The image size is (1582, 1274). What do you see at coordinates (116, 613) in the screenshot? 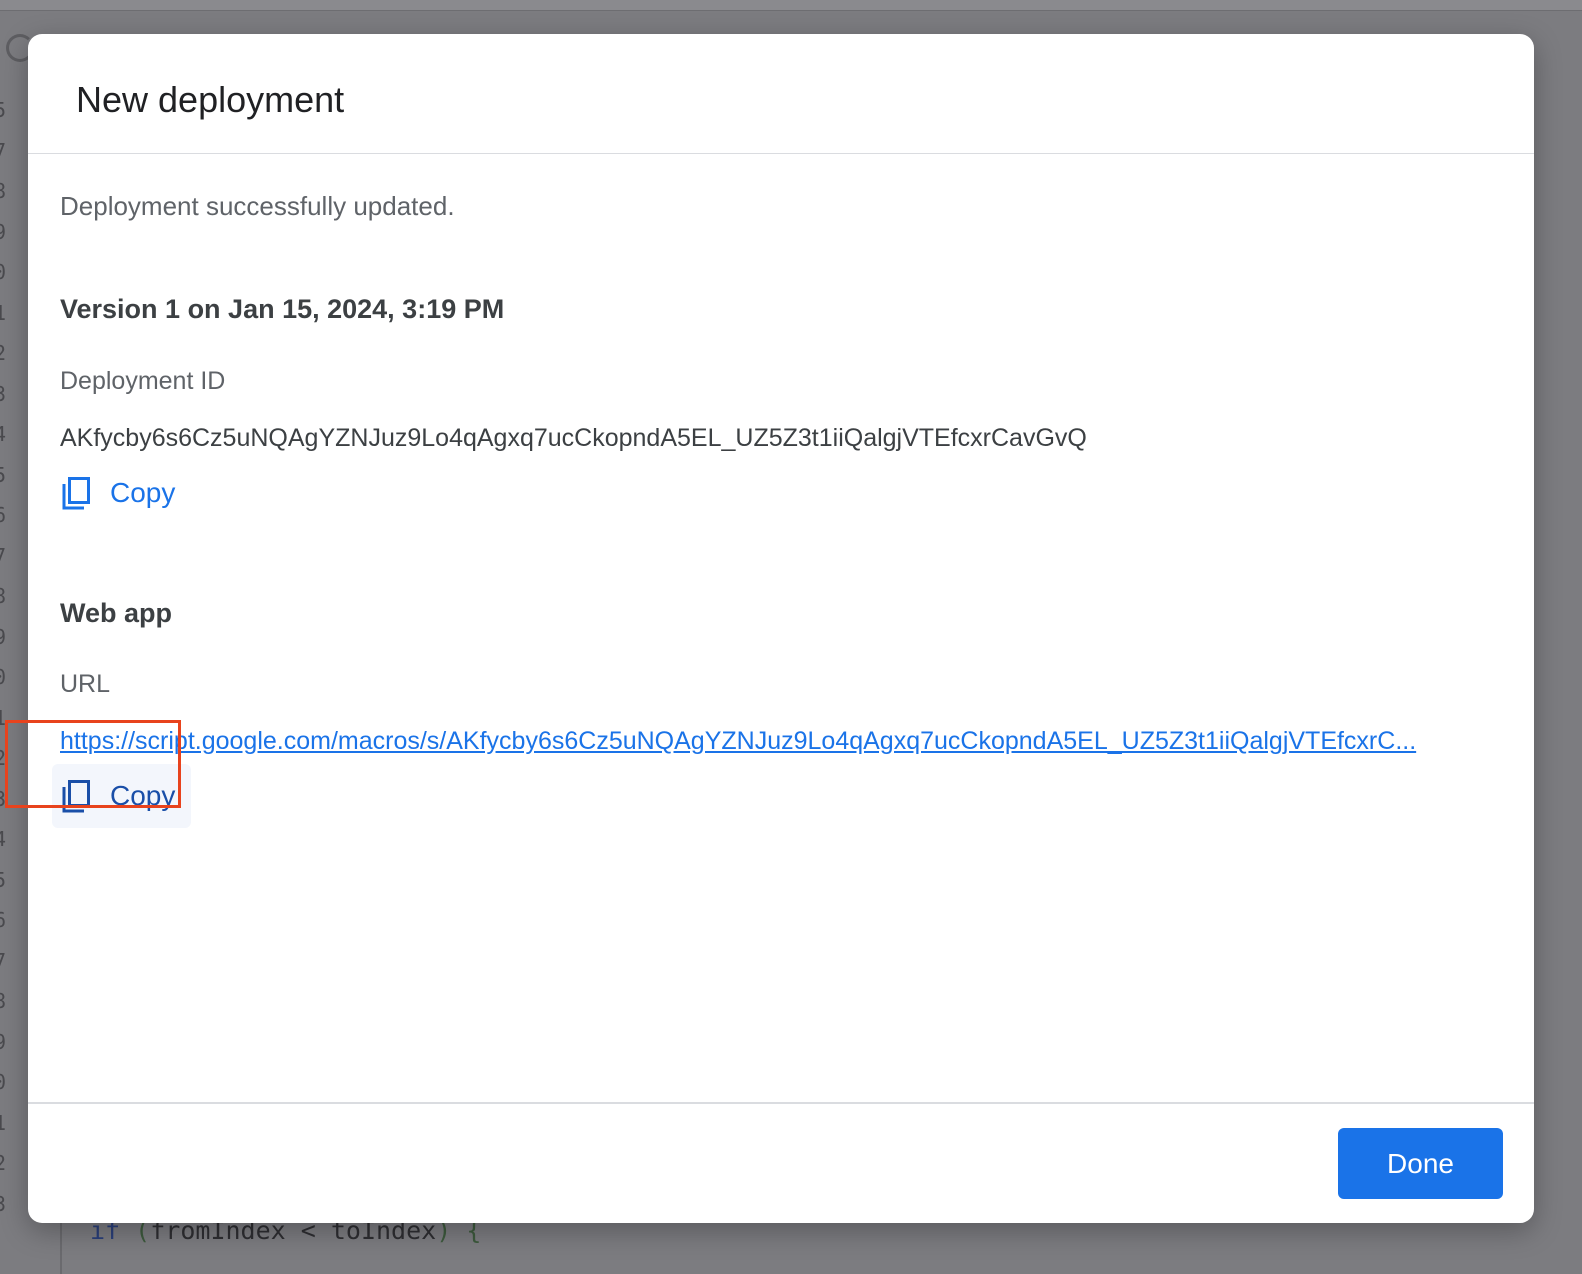
I see `web-app-heading: Web app` at bounding box center [116, 613].